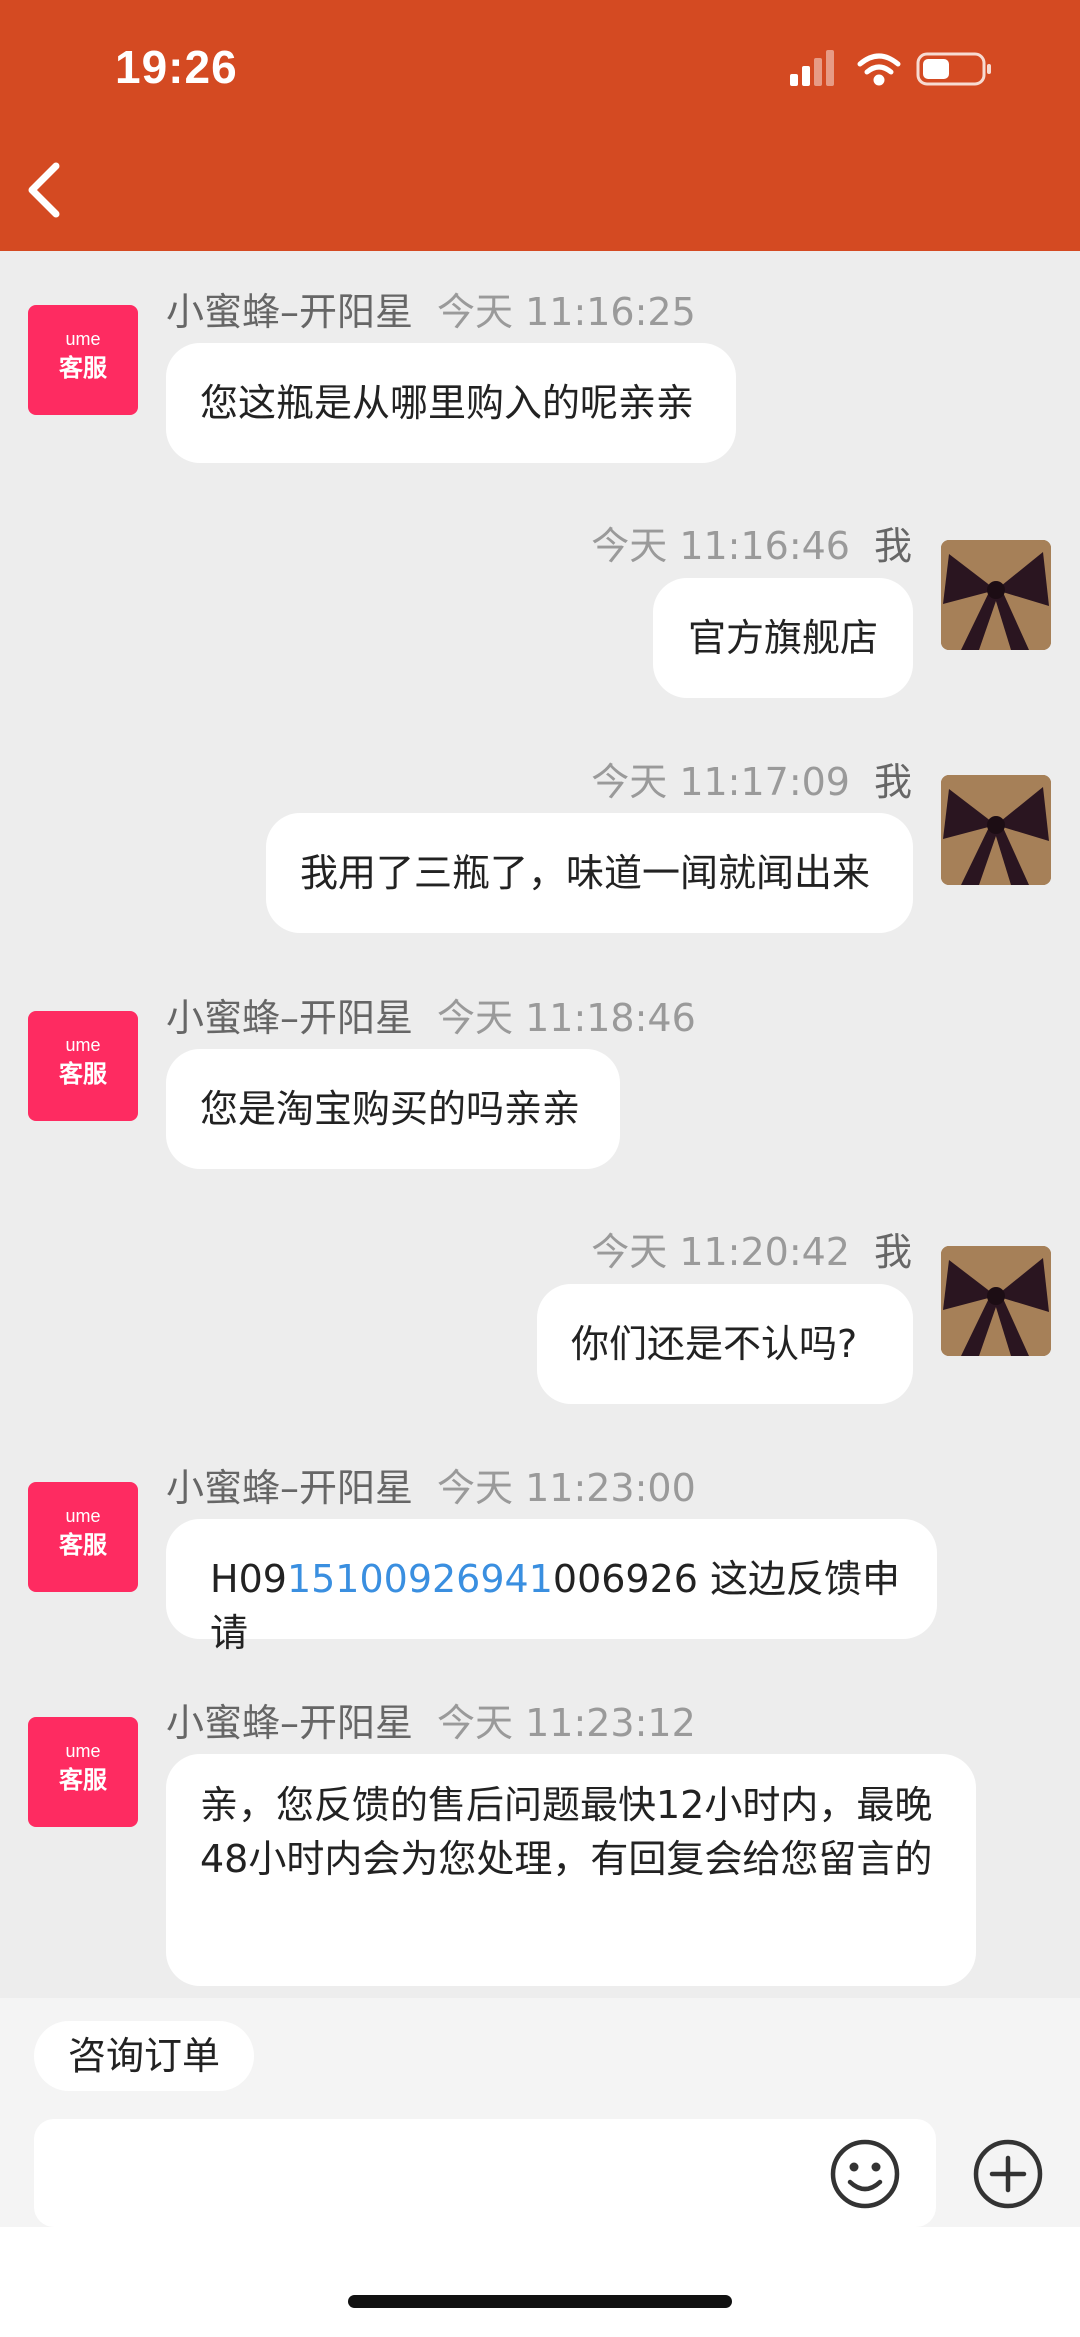 The height and width of the screenshot is (2337, 1080). Describe the element at coordinates (566, 1723) in the screenshot. I see `timestamp: 今天 11:23:12` at that location.